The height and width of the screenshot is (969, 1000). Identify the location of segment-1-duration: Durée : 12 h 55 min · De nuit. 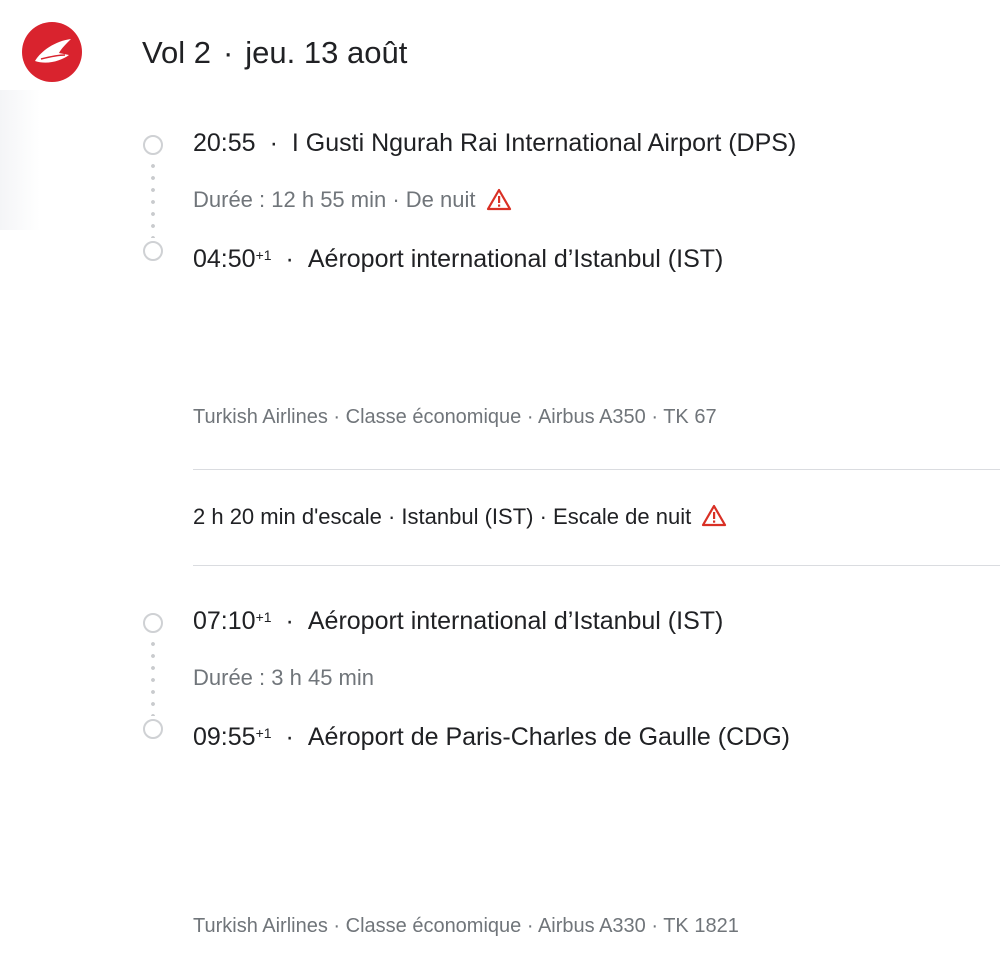
(352, 200).